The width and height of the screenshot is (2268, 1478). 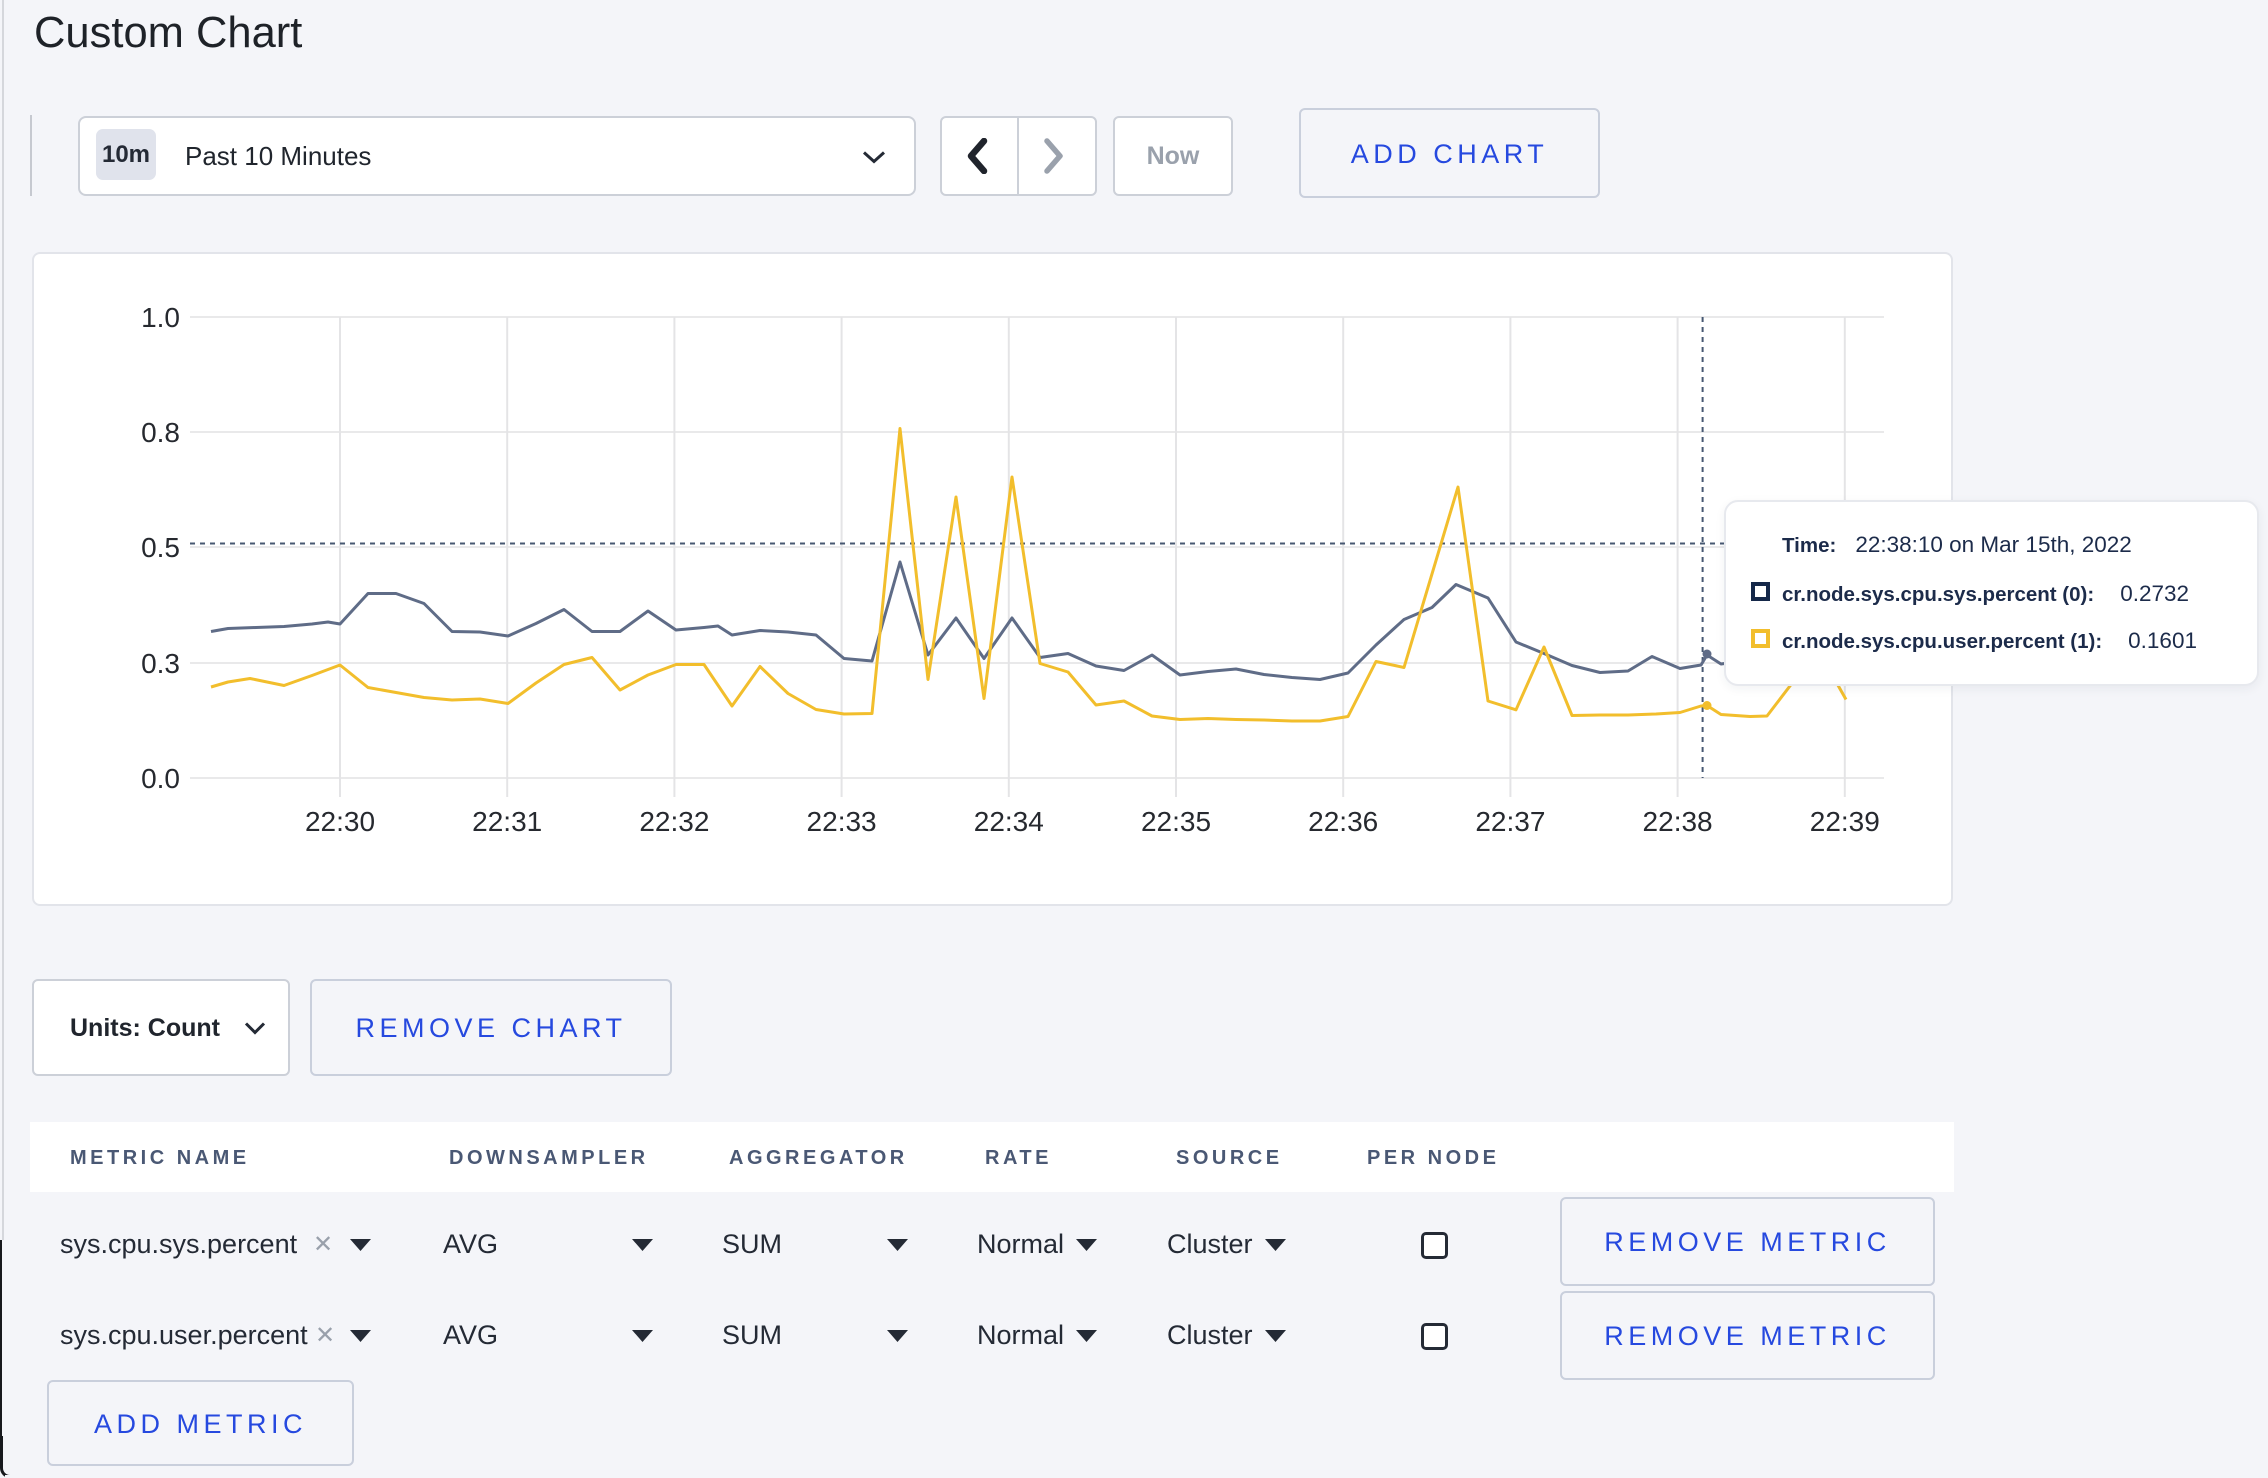 What do you see at coordinates (1176, 821) in the screenshot?
I see `svg-text: 22:35` at bounding box center [1176, 821].